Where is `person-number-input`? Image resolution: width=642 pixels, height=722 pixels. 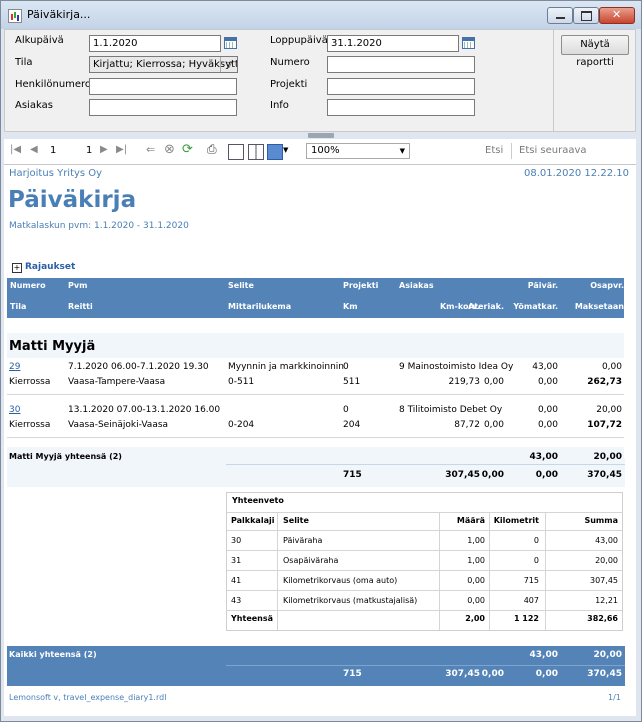 person-number-input is located at coordinates (163, 86).